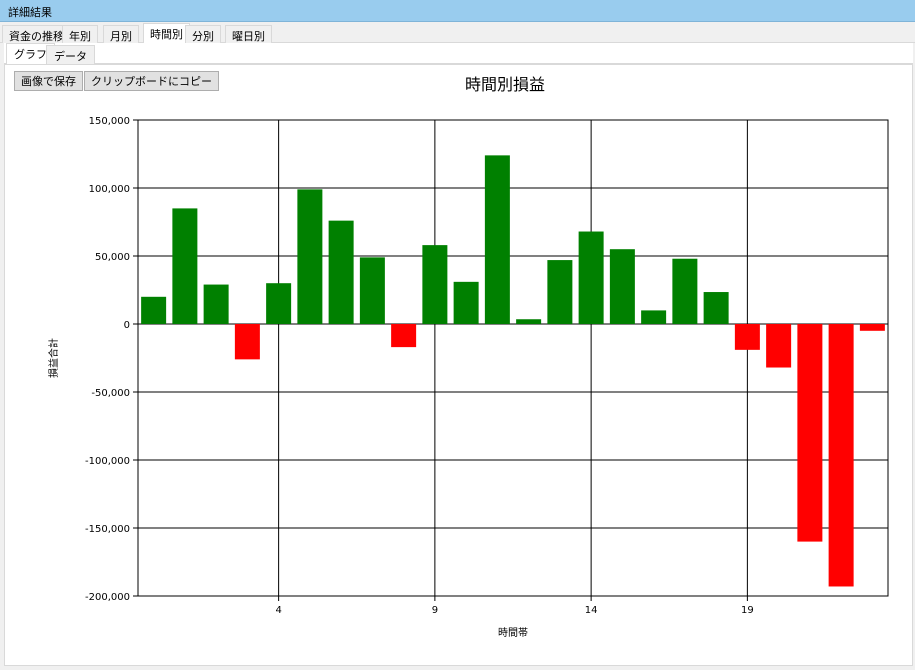 This screenshot has width=915, height=670. What do you see at coordinates (747, 610) in the screenshot?
I see `x-tick-label: 19` at bounding box center [747, 610].